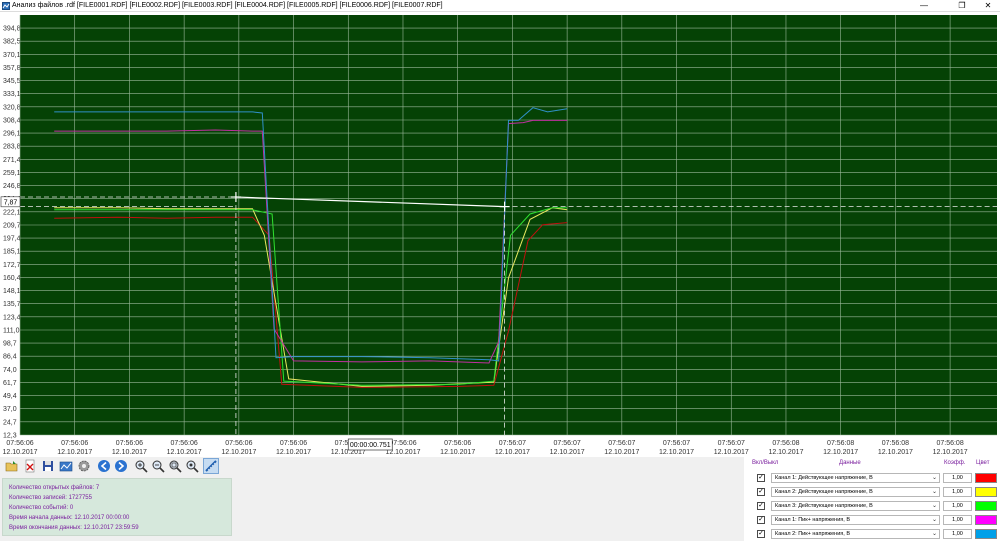 The height and width of the screenshot is (541, 1000). What do you see at coordinates (10, 396) in the screenshot?
I see `y-tick-label: 49,4` at bounding box center [10, 396].